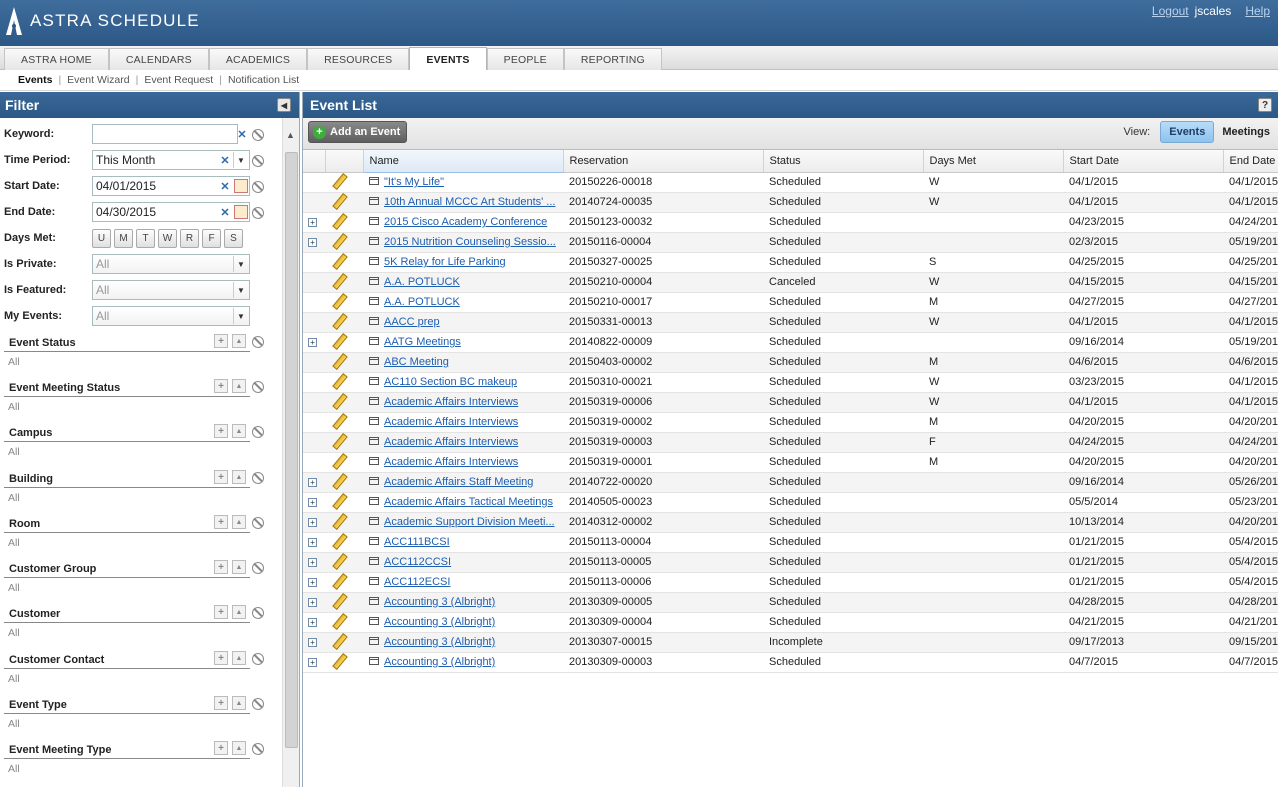 The width and height of the screenshot is (1278, 787). What do you see at coordinates (358, 59) in the screenshot?
I see `tab-resources: RESOURCES` at bounding box center [358, 59].